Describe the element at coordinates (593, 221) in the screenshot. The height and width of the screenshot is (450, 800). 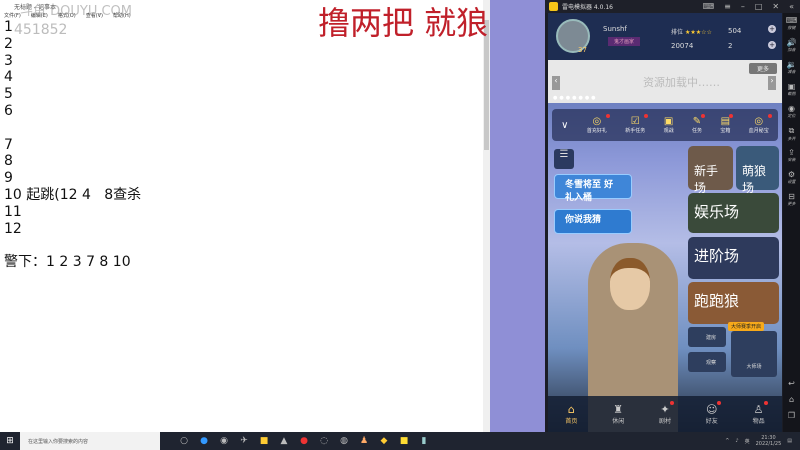
I see `guess-promo: 你说我猜` at that location.